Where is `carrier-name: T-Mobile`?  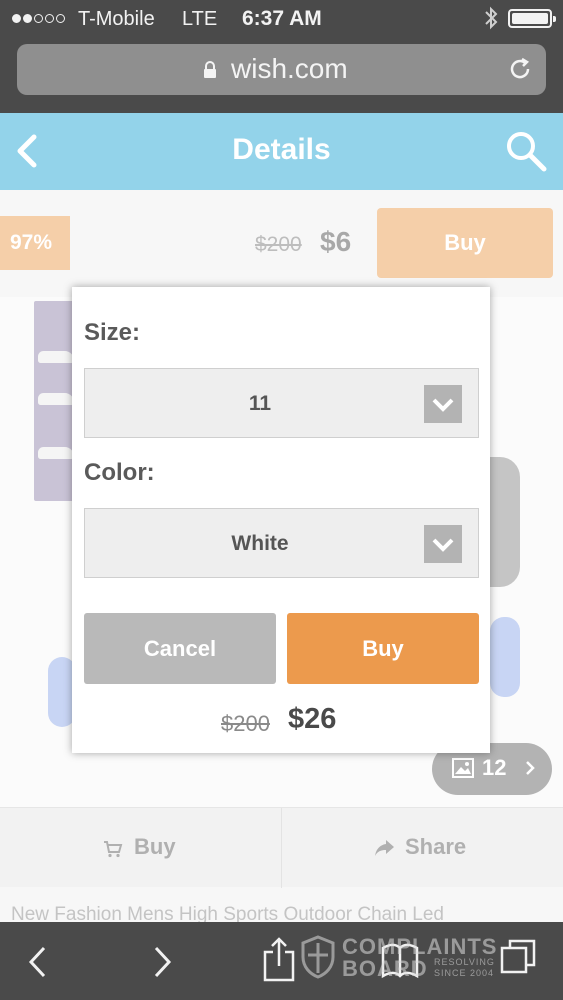
carrier-name: T-Mobile is located at coordinates (116, 19).